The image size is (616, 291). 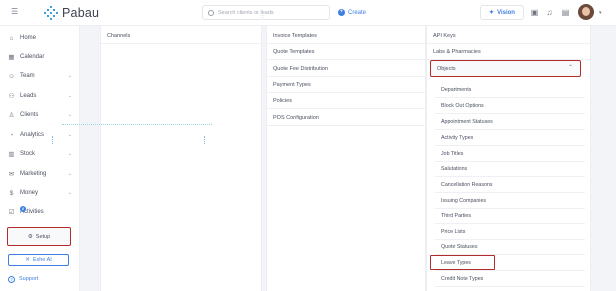 I want to click on team-icon: ☺, so click(x=11, y=76).